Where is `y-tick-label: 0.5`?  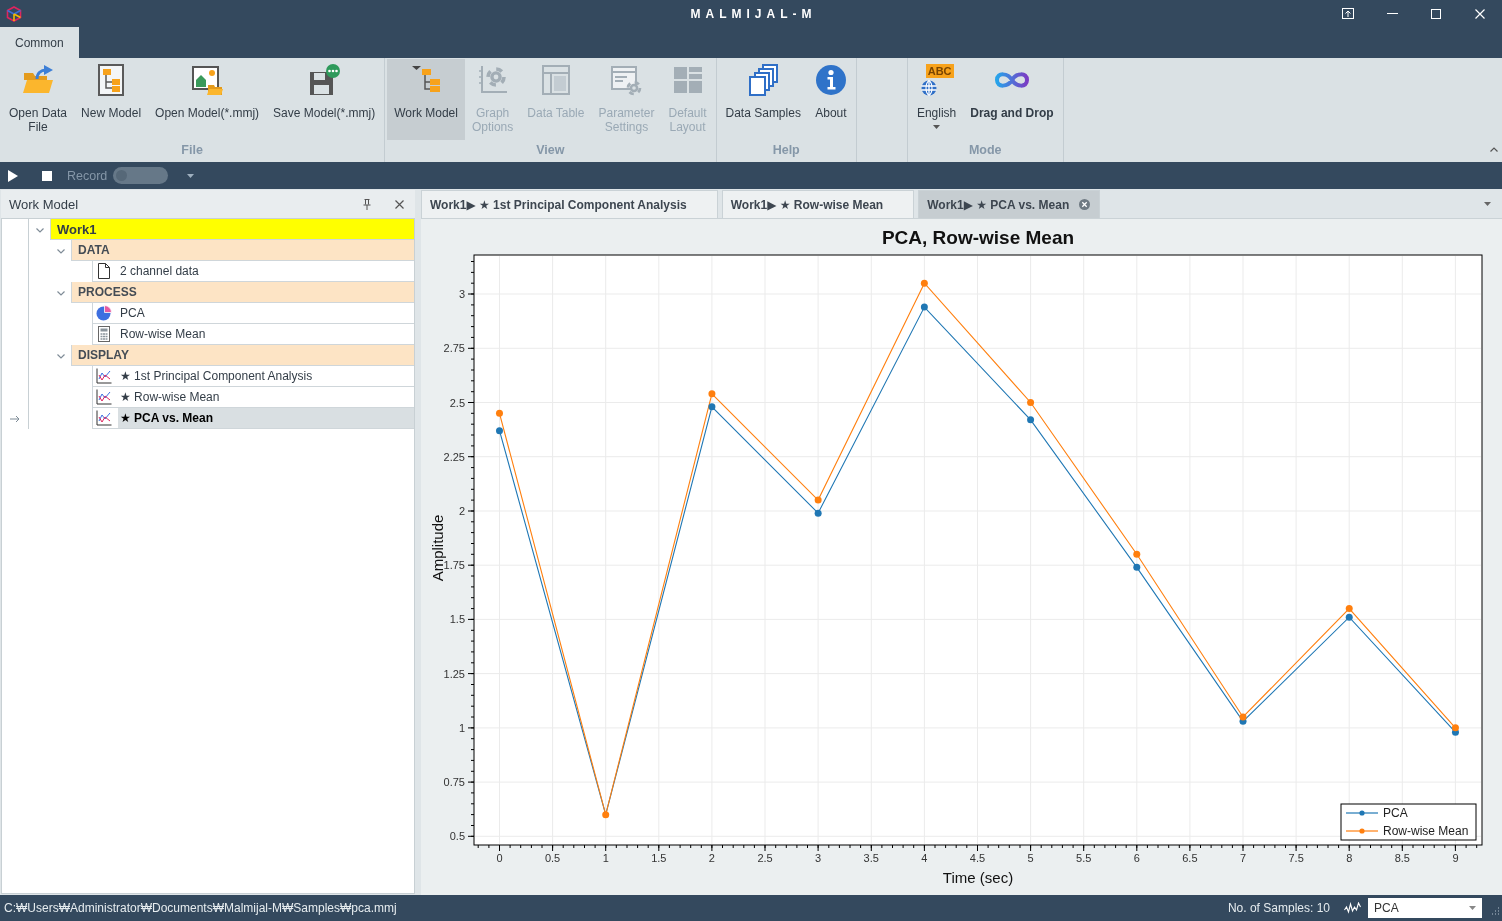 y-tick-label: 0.5 is located at coordinates (457, 836).